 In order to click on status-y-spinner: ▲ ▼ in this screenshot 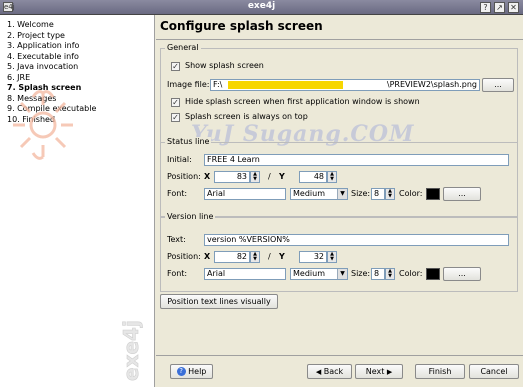, I will do `click(332, 177)`.